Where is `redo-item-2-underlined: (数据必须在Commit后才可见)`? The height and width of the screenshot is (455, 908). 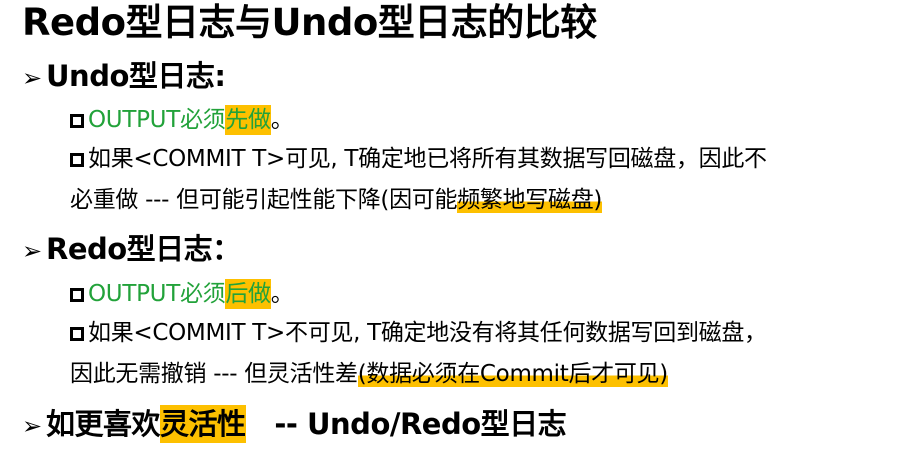 redo-item-2-underlined: (数据必须在Commit后才可见) is located at coordinates (512, 374).